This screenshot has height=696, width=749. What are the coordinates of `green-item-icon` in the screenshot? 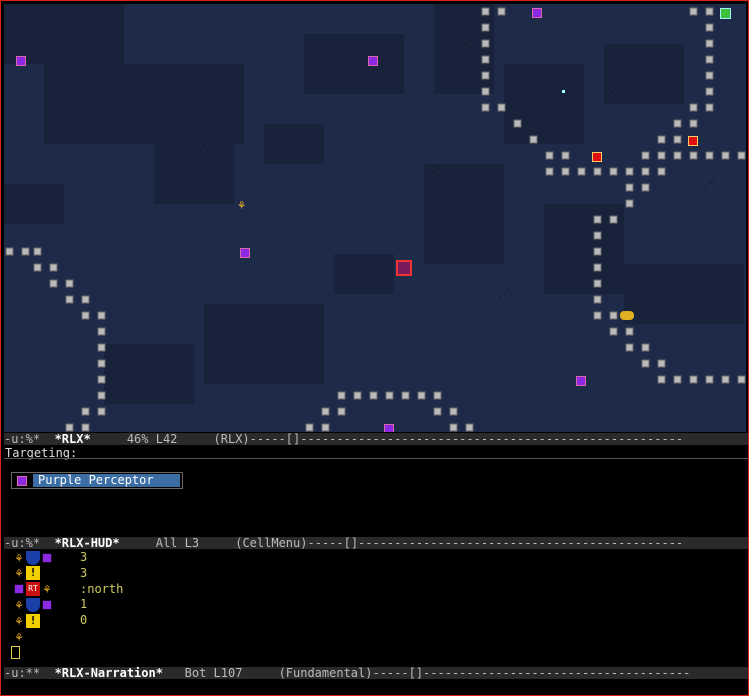 It's located at (725, 13).